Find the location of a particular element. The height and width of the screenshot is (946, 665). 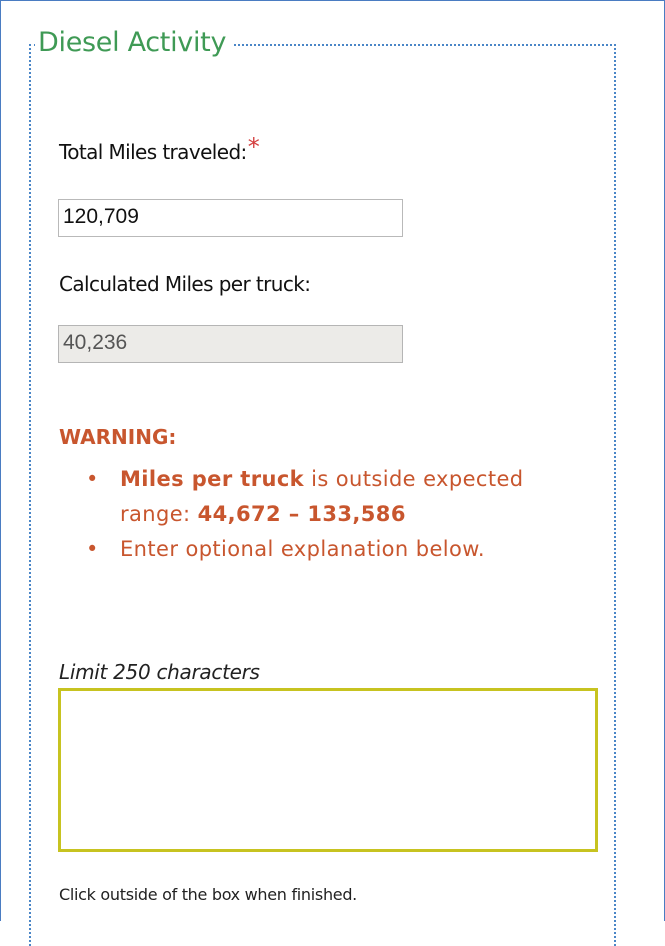

warning-item-explain: • Enter optional explanation below. is located at coordinates (332, 549).